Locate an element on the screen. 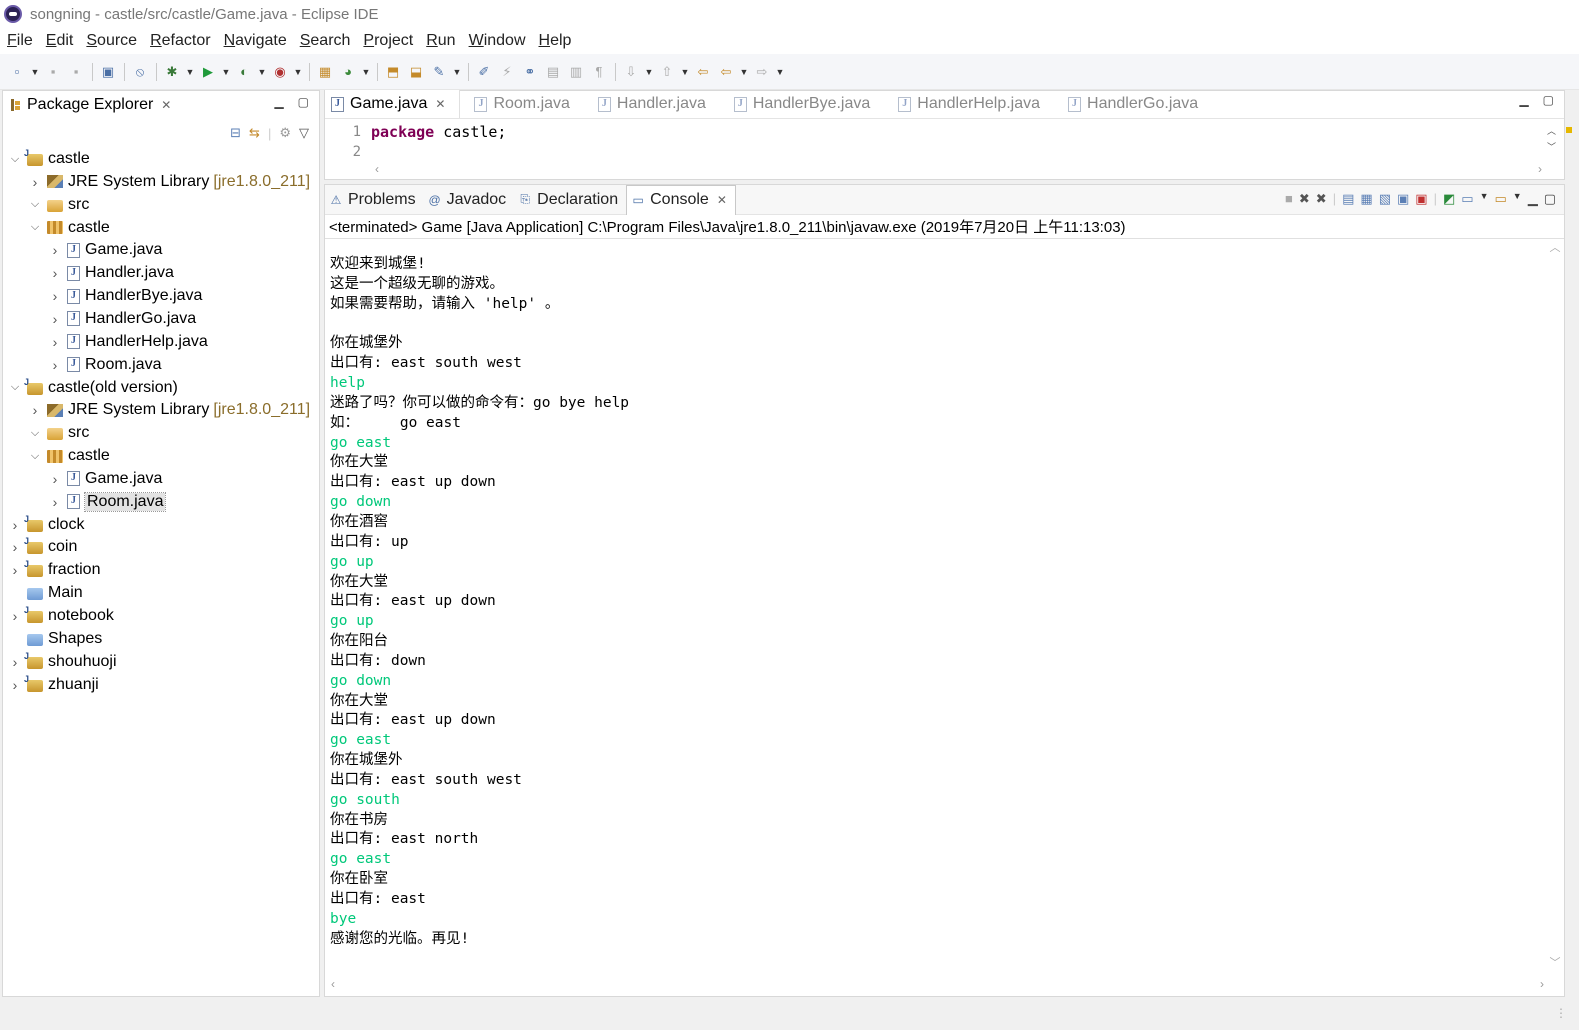 The width and height of the screenshot is (1579, 1030). tree-item: › fraction is located at coordinates (55, 570).